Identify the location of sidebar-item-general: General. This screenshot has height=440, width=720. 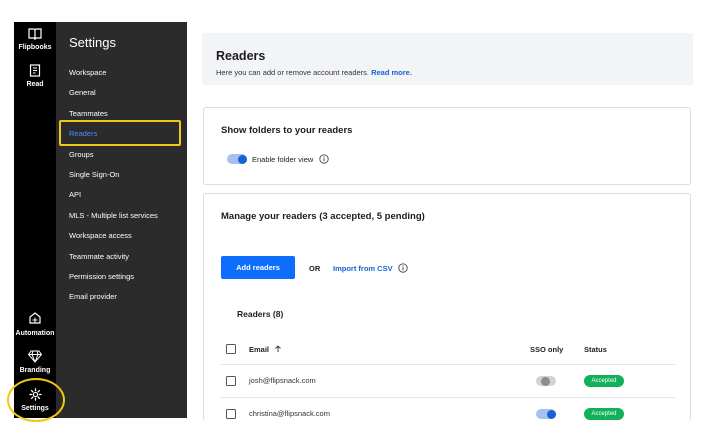
(82, 92).